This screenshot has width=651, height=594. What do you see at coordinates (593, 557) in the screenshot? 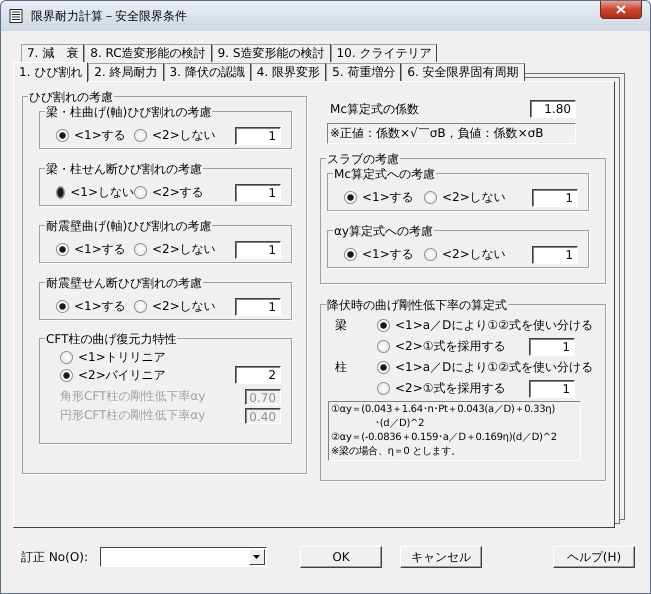
I see `dialog-button: ヘルプ(H)` at bounding box center [593, 557].